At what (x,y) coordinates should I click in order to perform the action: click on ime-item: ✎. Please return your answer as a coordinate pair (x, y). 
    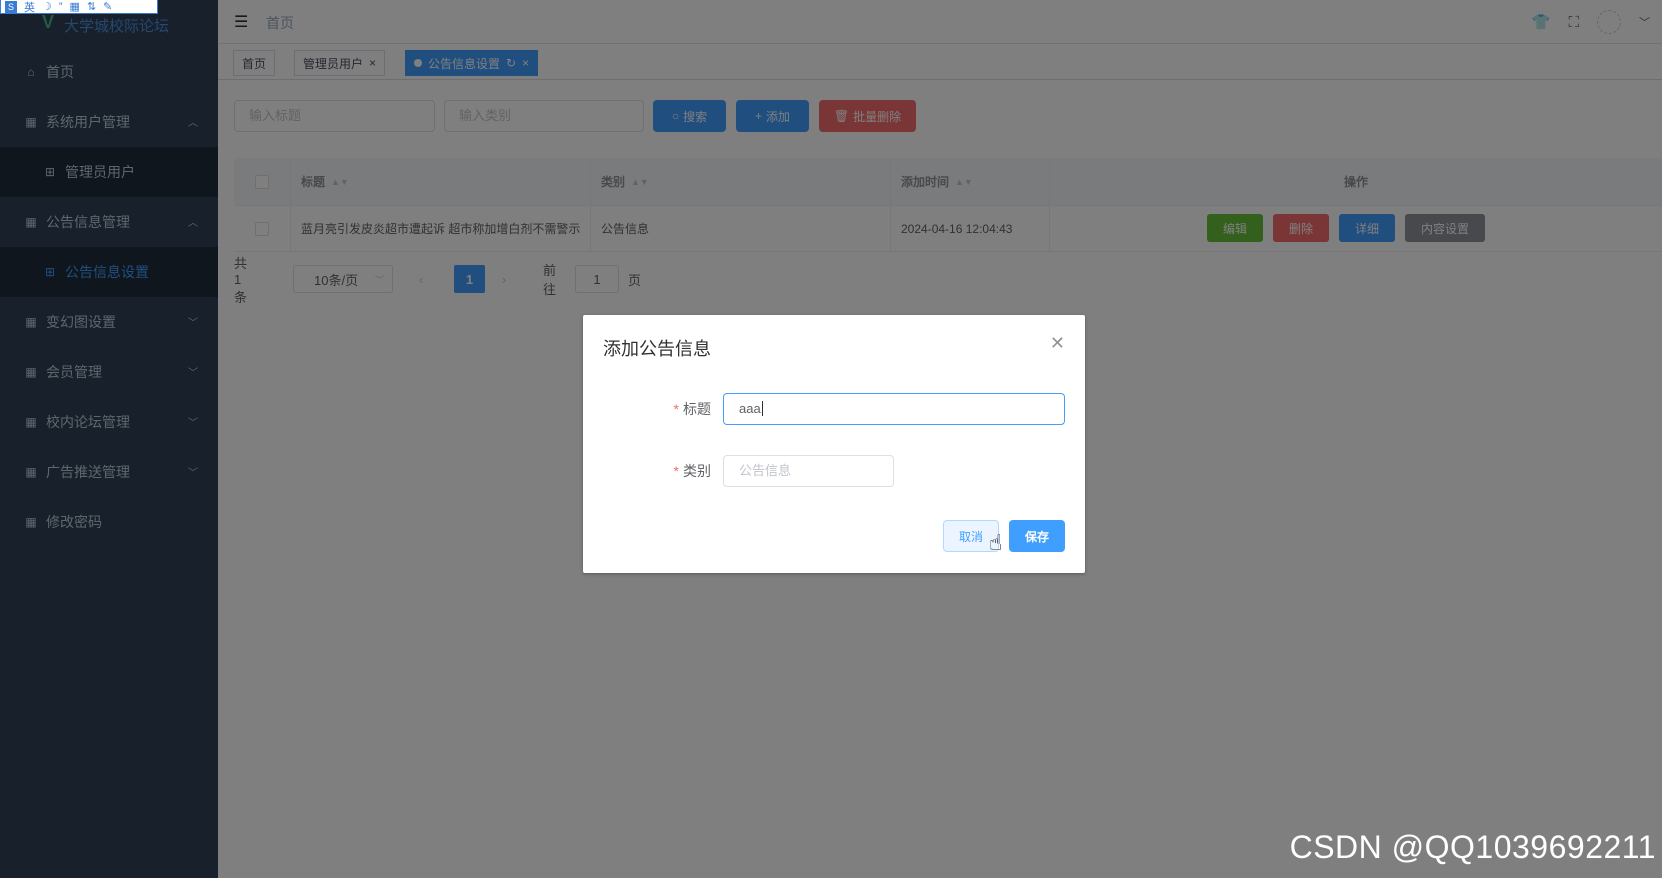
    Looking at the image, I should click on (107, 6).